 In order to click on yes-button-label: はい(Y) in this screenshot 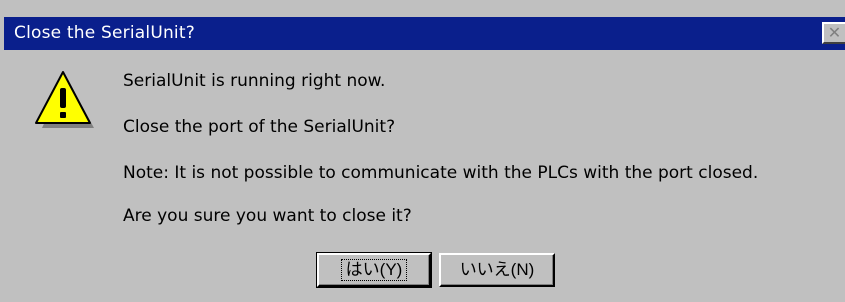, I will do `click(374, 270)`.